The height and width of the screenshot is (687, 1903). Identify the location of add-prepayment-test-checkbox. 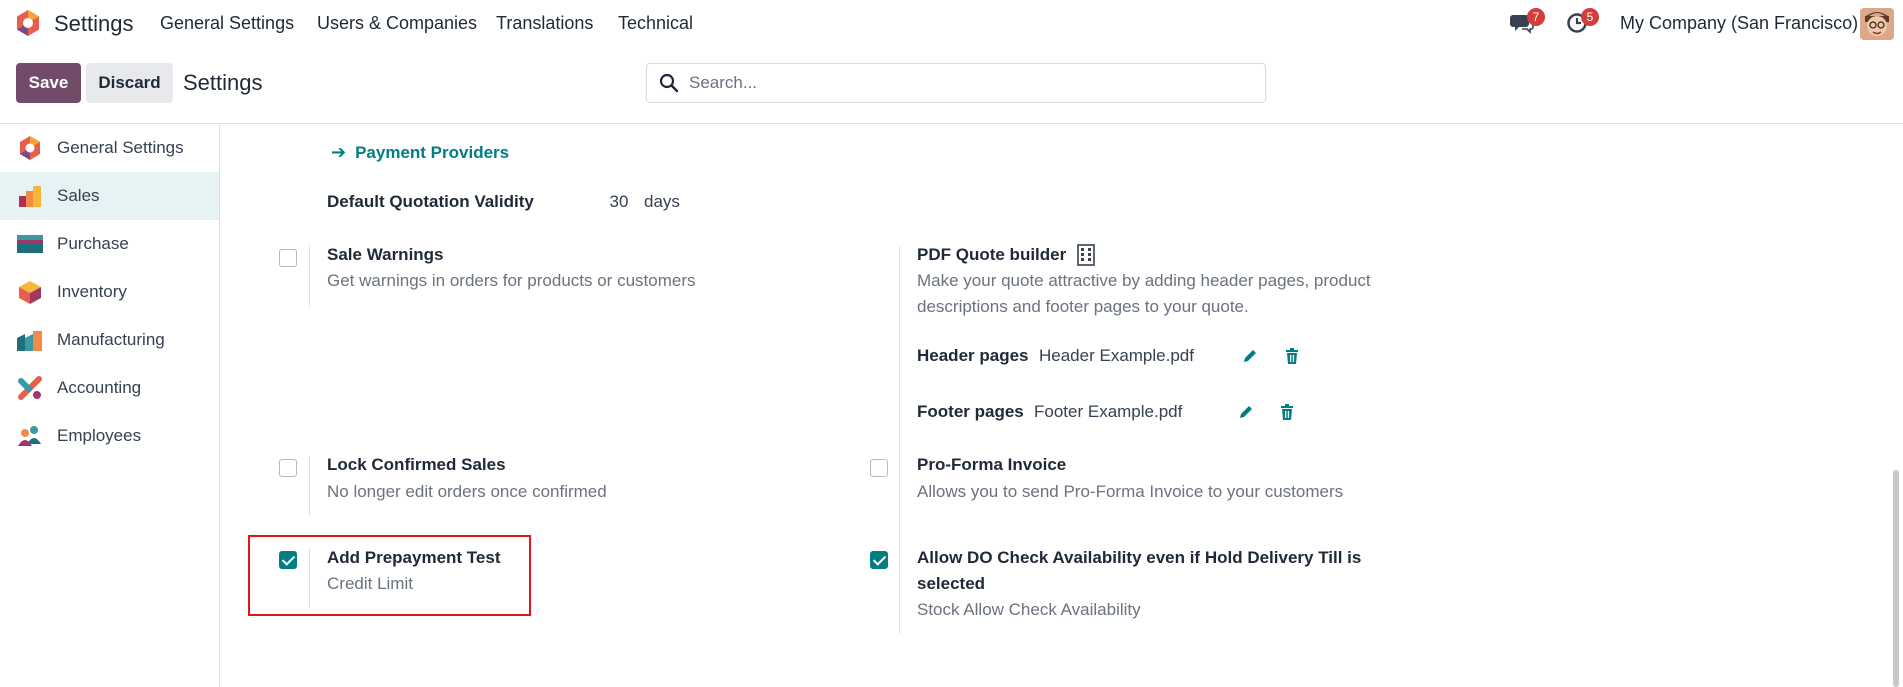
(288, 560).